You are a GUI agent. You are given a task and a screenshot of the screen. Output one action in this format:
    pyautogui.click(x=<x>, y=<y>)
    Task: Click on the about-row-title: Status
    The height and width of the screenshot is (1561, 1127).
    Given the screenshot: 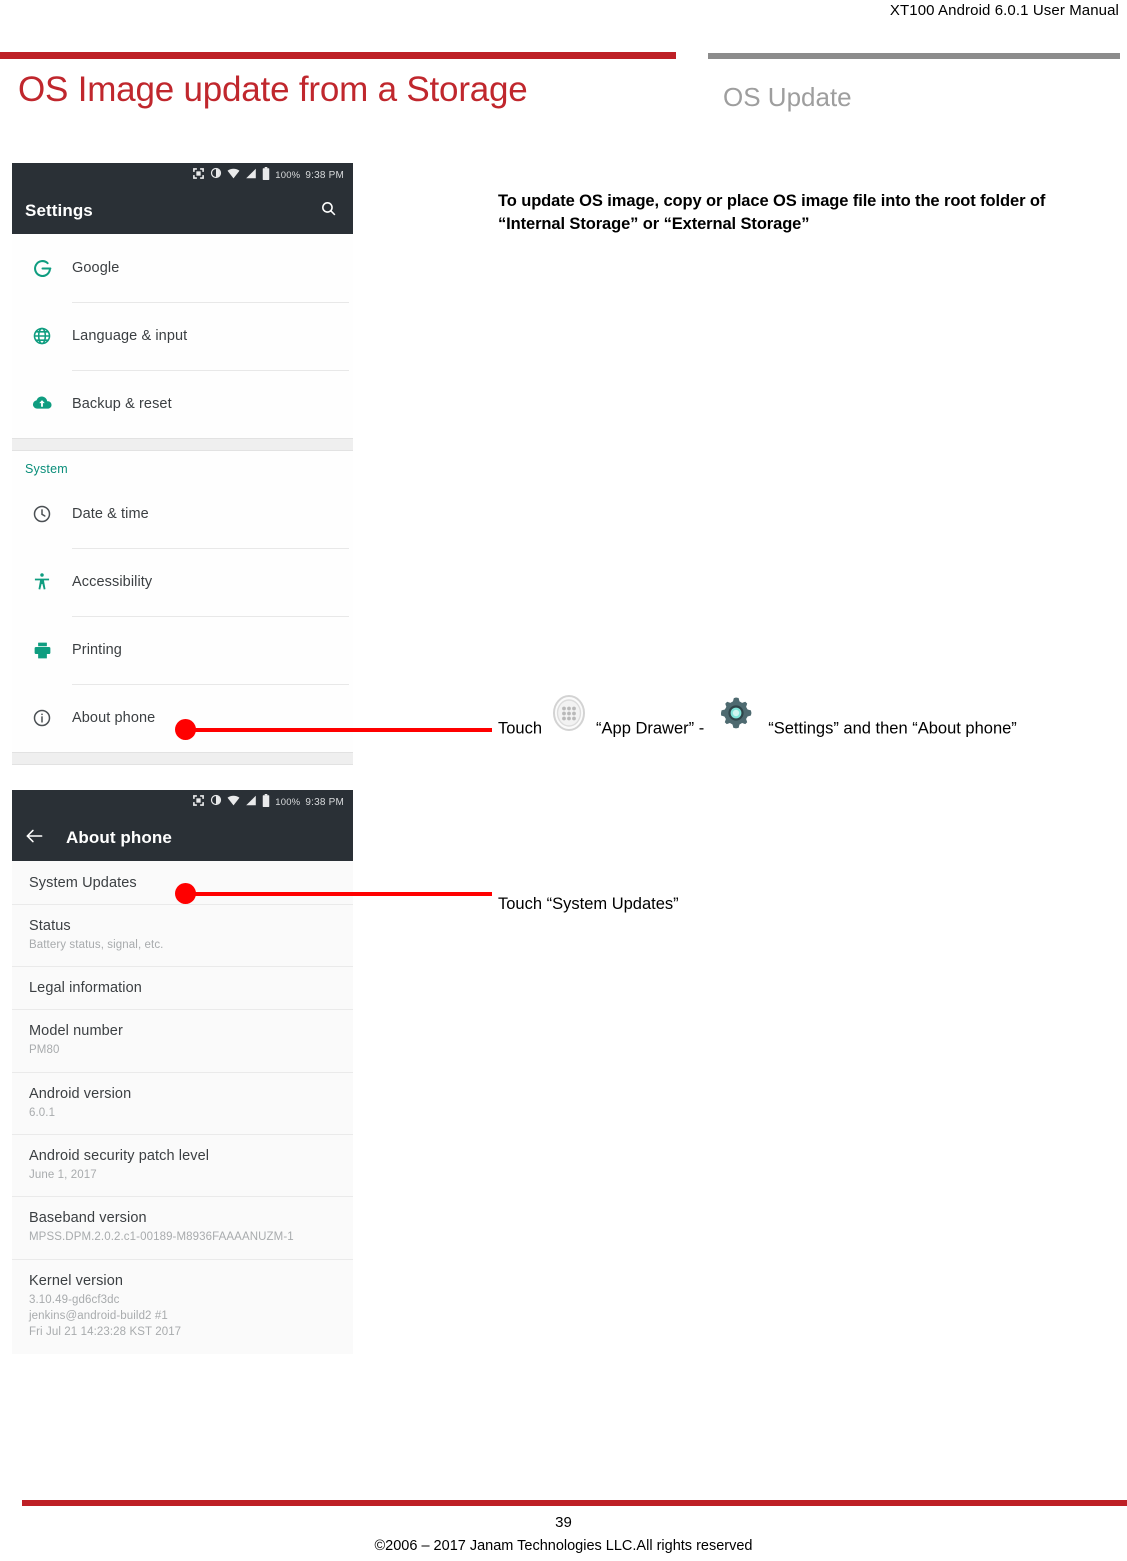 What is the action you would take?
    pyautogui.click(x=50, y=926)
    